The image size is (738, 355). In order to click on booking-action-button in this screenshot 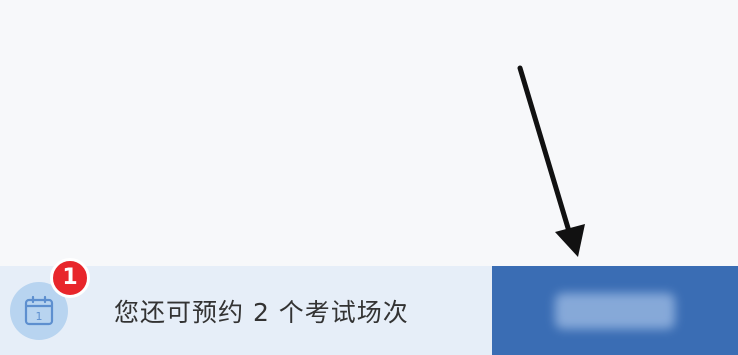, I will do `click(615, 310)`.